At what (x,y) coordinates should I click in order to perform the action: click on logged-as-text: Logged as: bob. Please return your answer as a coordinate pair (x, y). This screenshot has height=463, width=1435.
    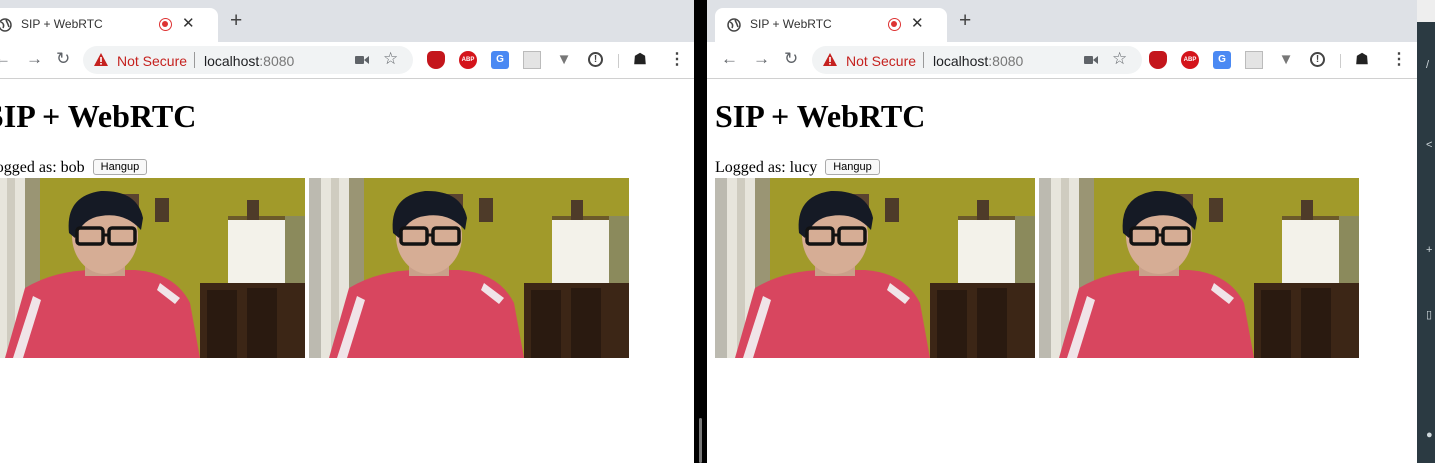
    Looking at the image, I should click on (42, 167).